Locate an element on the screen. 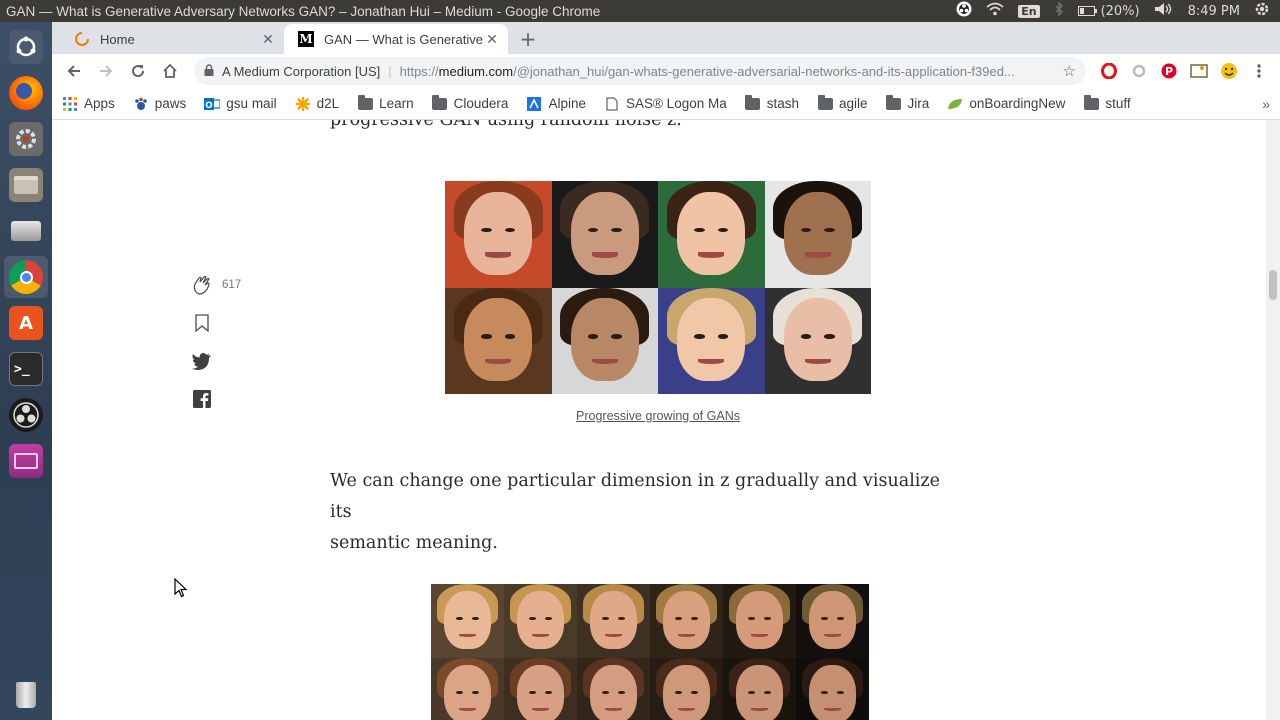 The height and width of the screenshot is (720, 1280). workspace-icon is located at coordinates (26, 461).